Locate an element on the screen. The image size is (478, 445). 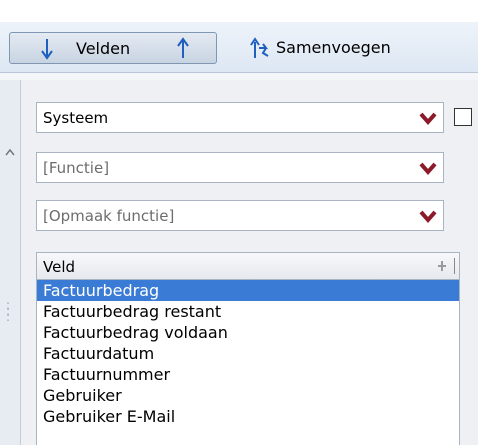
samenvoegen-button: Samenvoegen is located at coordinates (338, 48).